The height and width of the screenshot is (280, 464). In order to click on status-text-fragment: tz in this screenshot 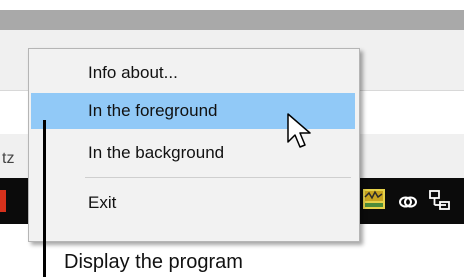, I will do `click(8, 158)`.